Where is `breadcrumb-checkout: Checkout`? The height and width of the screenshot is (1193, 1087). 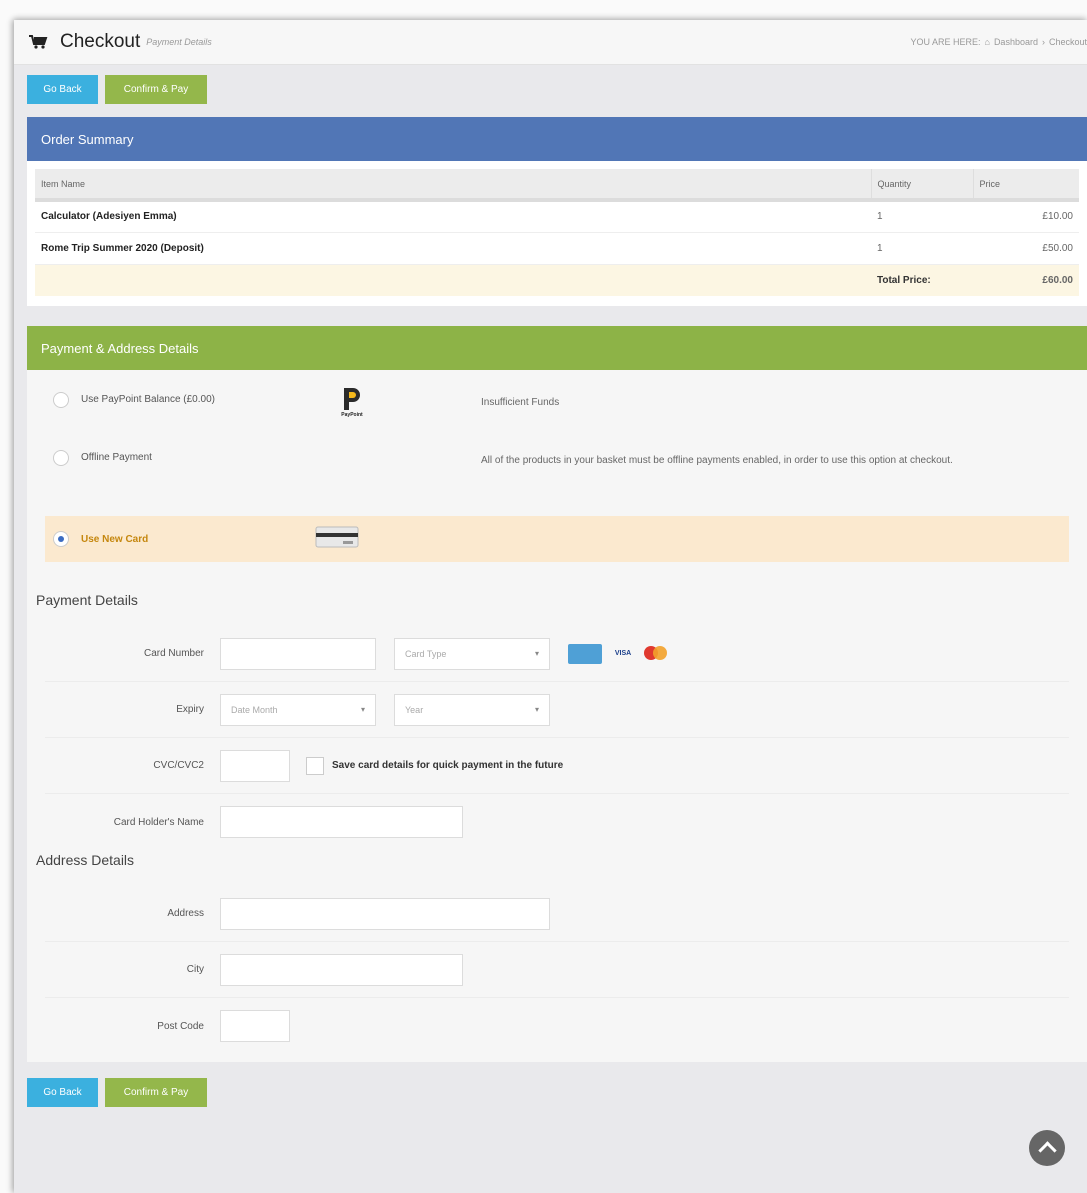
breadcrumb-checkout: Checkout is located at coordinates (1067, 42).